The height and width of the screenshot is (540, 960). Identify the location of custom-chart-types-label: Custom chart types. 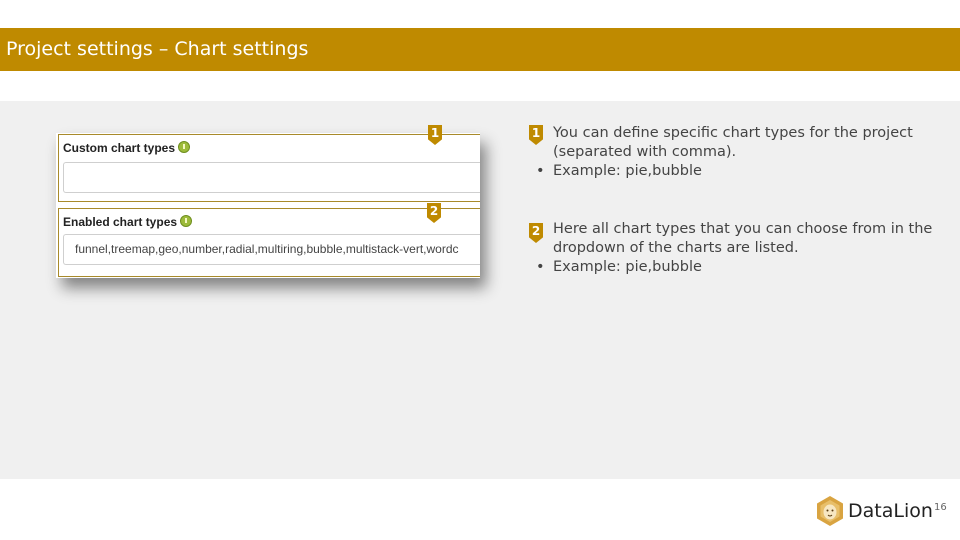
(127, 148).